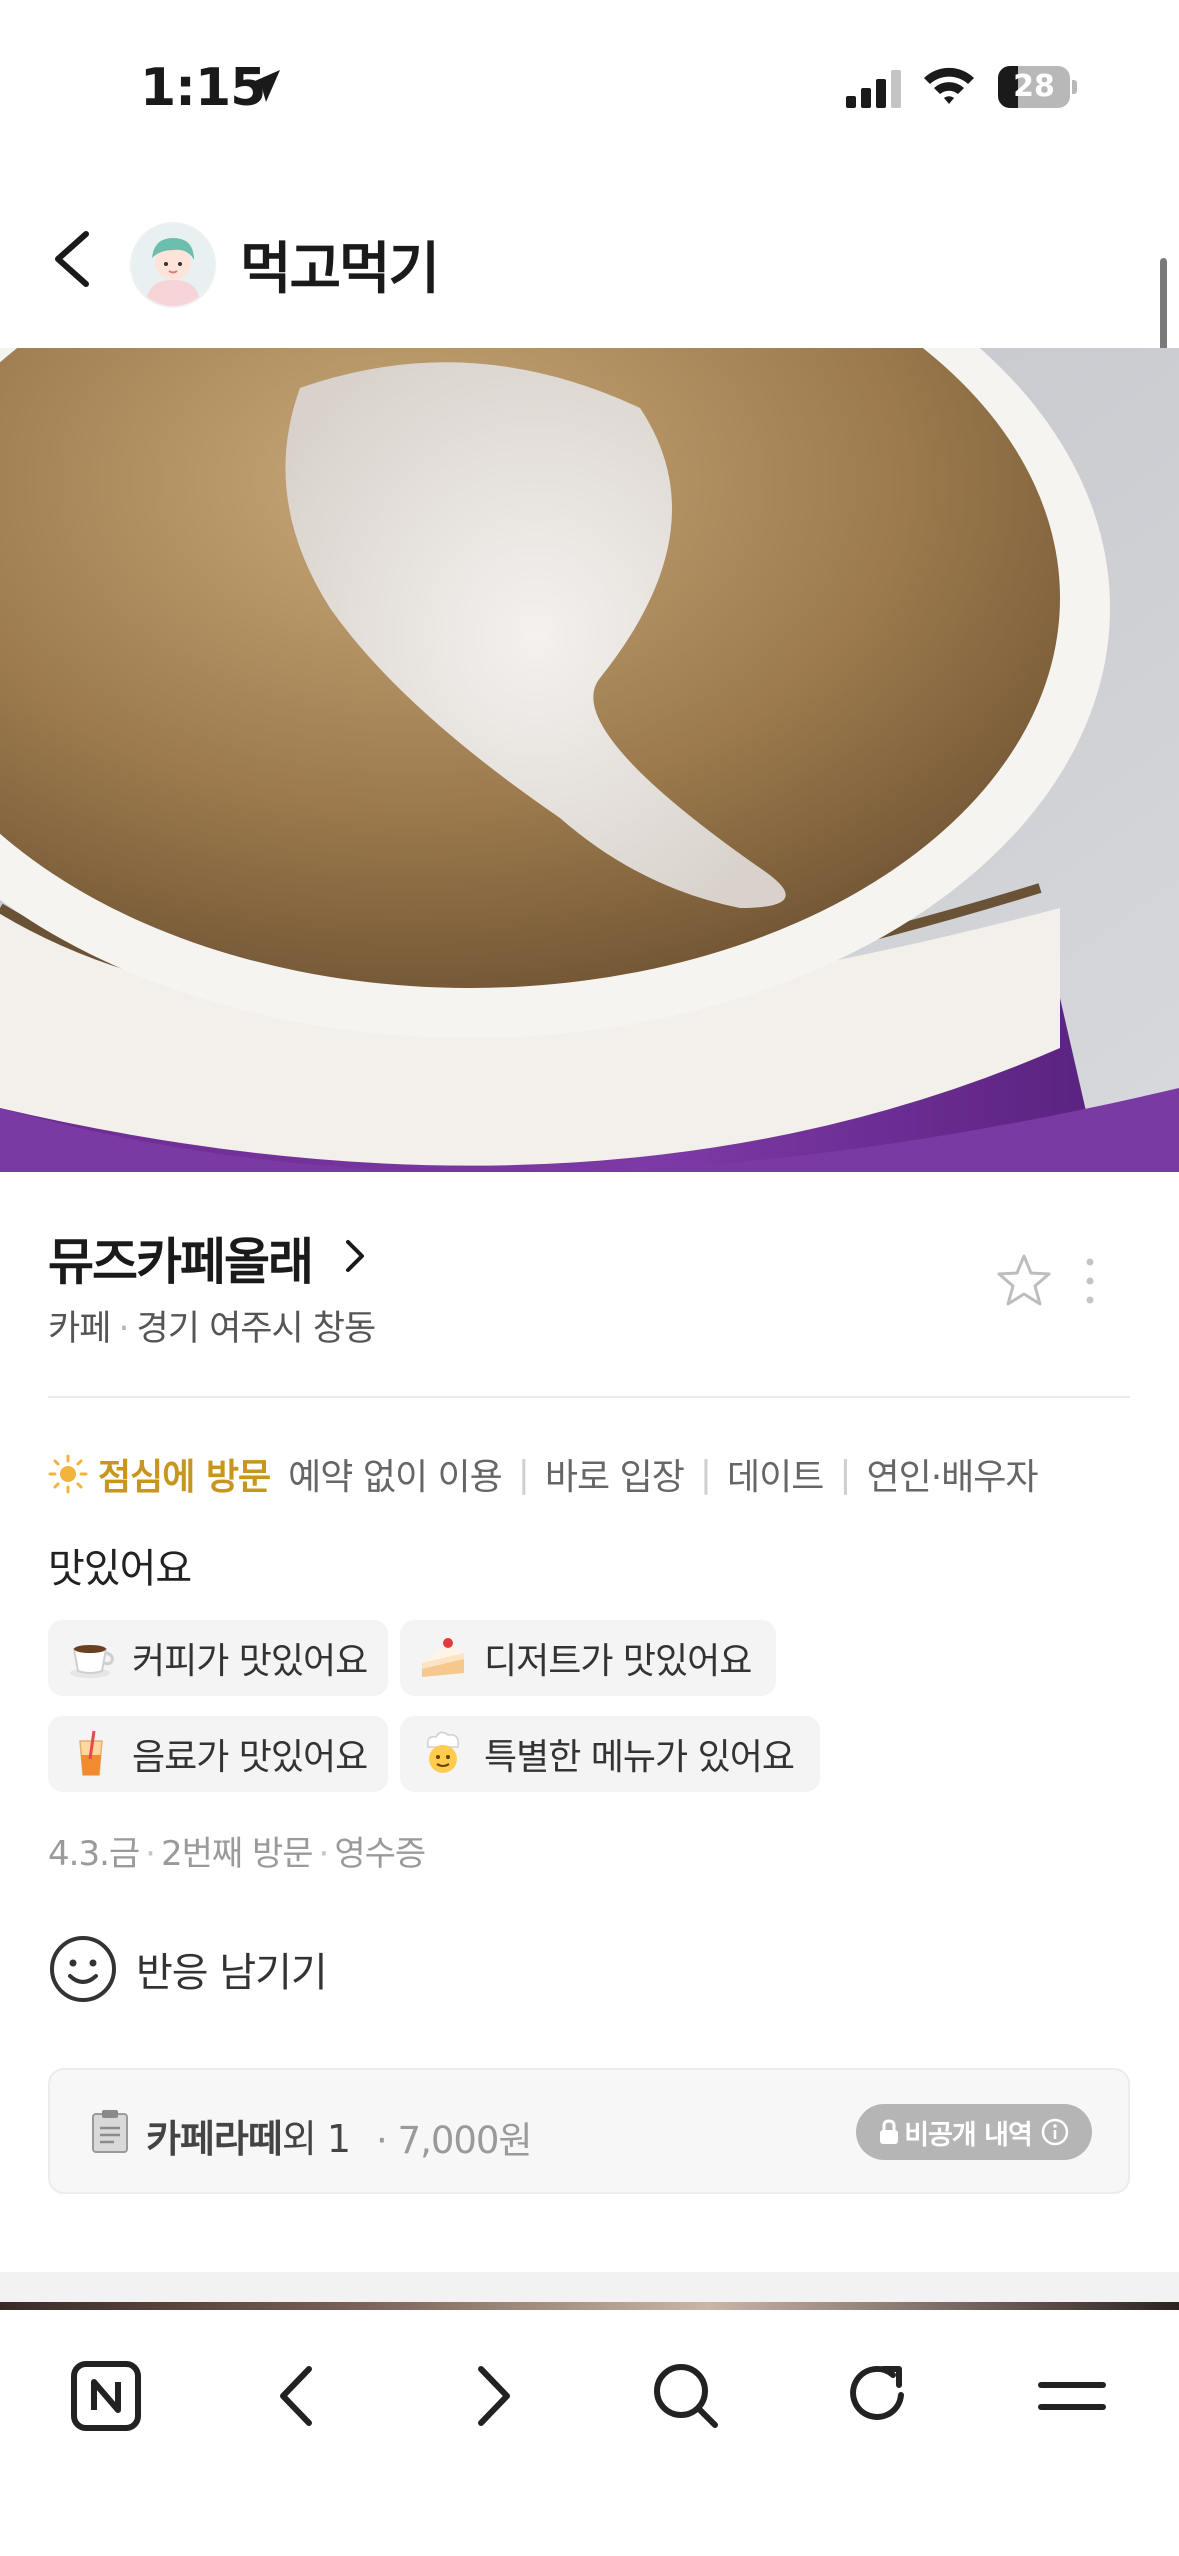 This screenshot has height=2556, width=1179. Describe the element at coordinates (110, 2131) in the screenshot. I see `clipboard-icon` at that location.